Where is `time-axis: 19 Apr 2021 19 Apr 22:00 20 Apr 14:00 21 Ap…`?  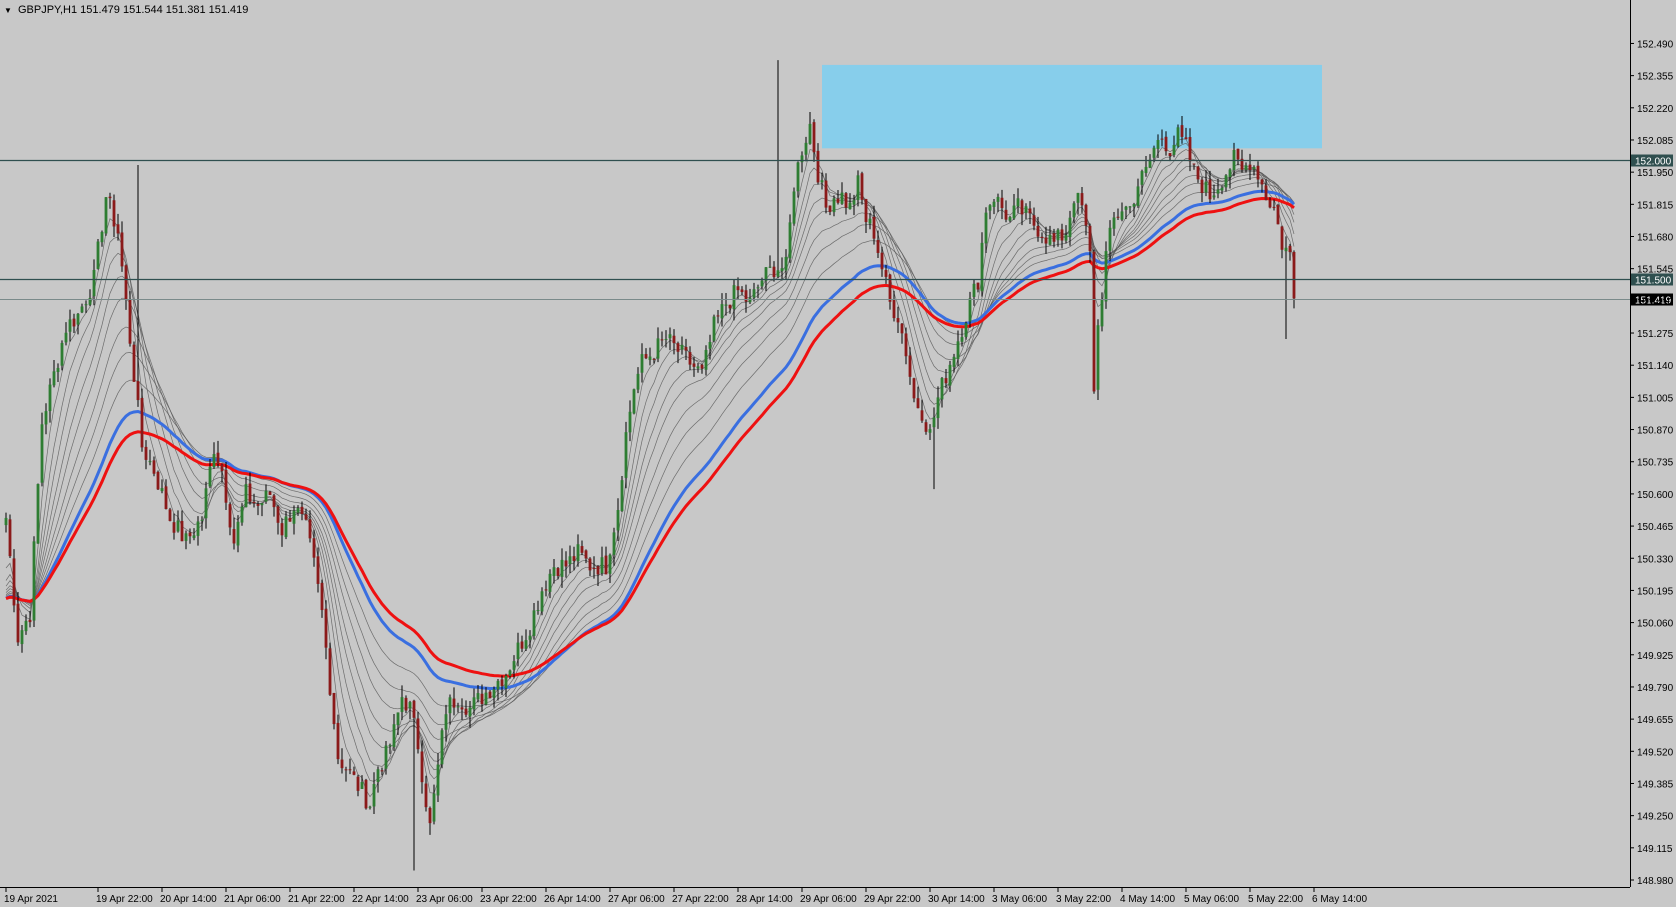 time-axis: 19 Apr 2021 19 Apr 22:00 20 Apr 14:00 21 Ap… is located at coordinates (685, 896).